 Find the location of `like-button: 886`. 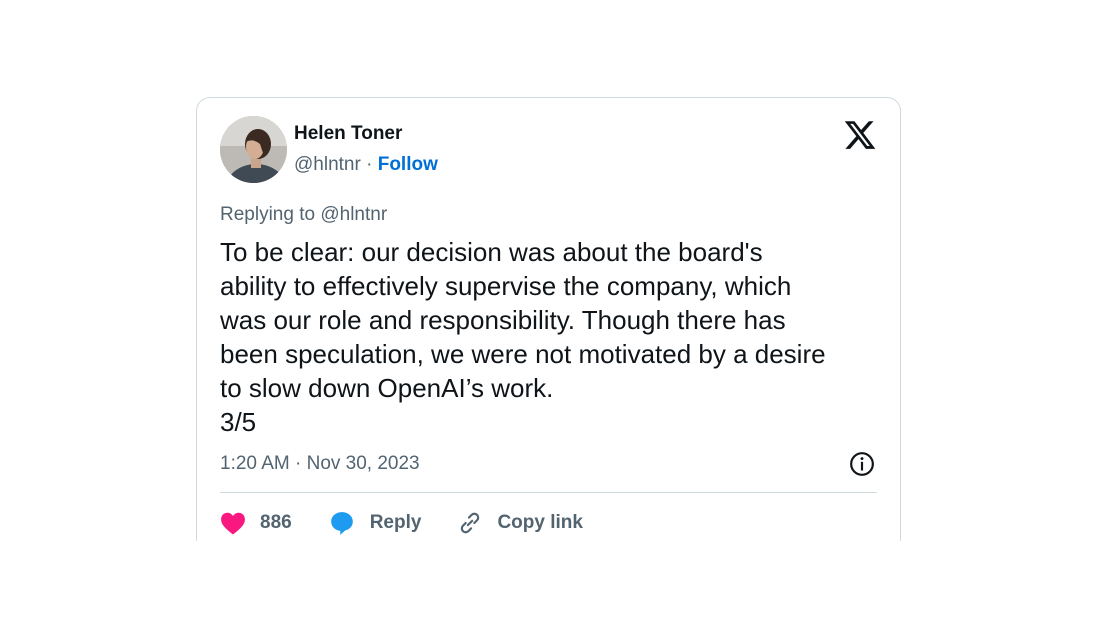

like-button: 886 is located at coordinates (256, 523).